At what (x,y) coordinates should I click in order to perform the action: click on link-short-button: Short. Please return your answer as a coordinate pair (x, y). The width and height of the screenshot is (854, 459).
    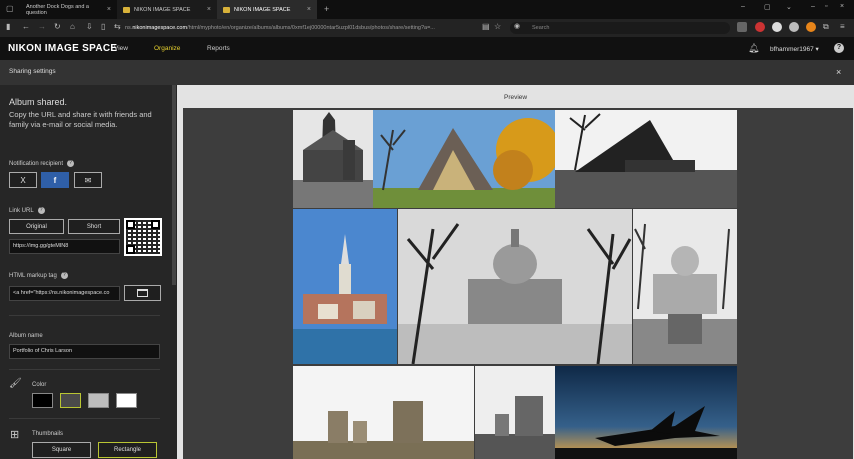
    Looking at the image, I should click on (94, 226).